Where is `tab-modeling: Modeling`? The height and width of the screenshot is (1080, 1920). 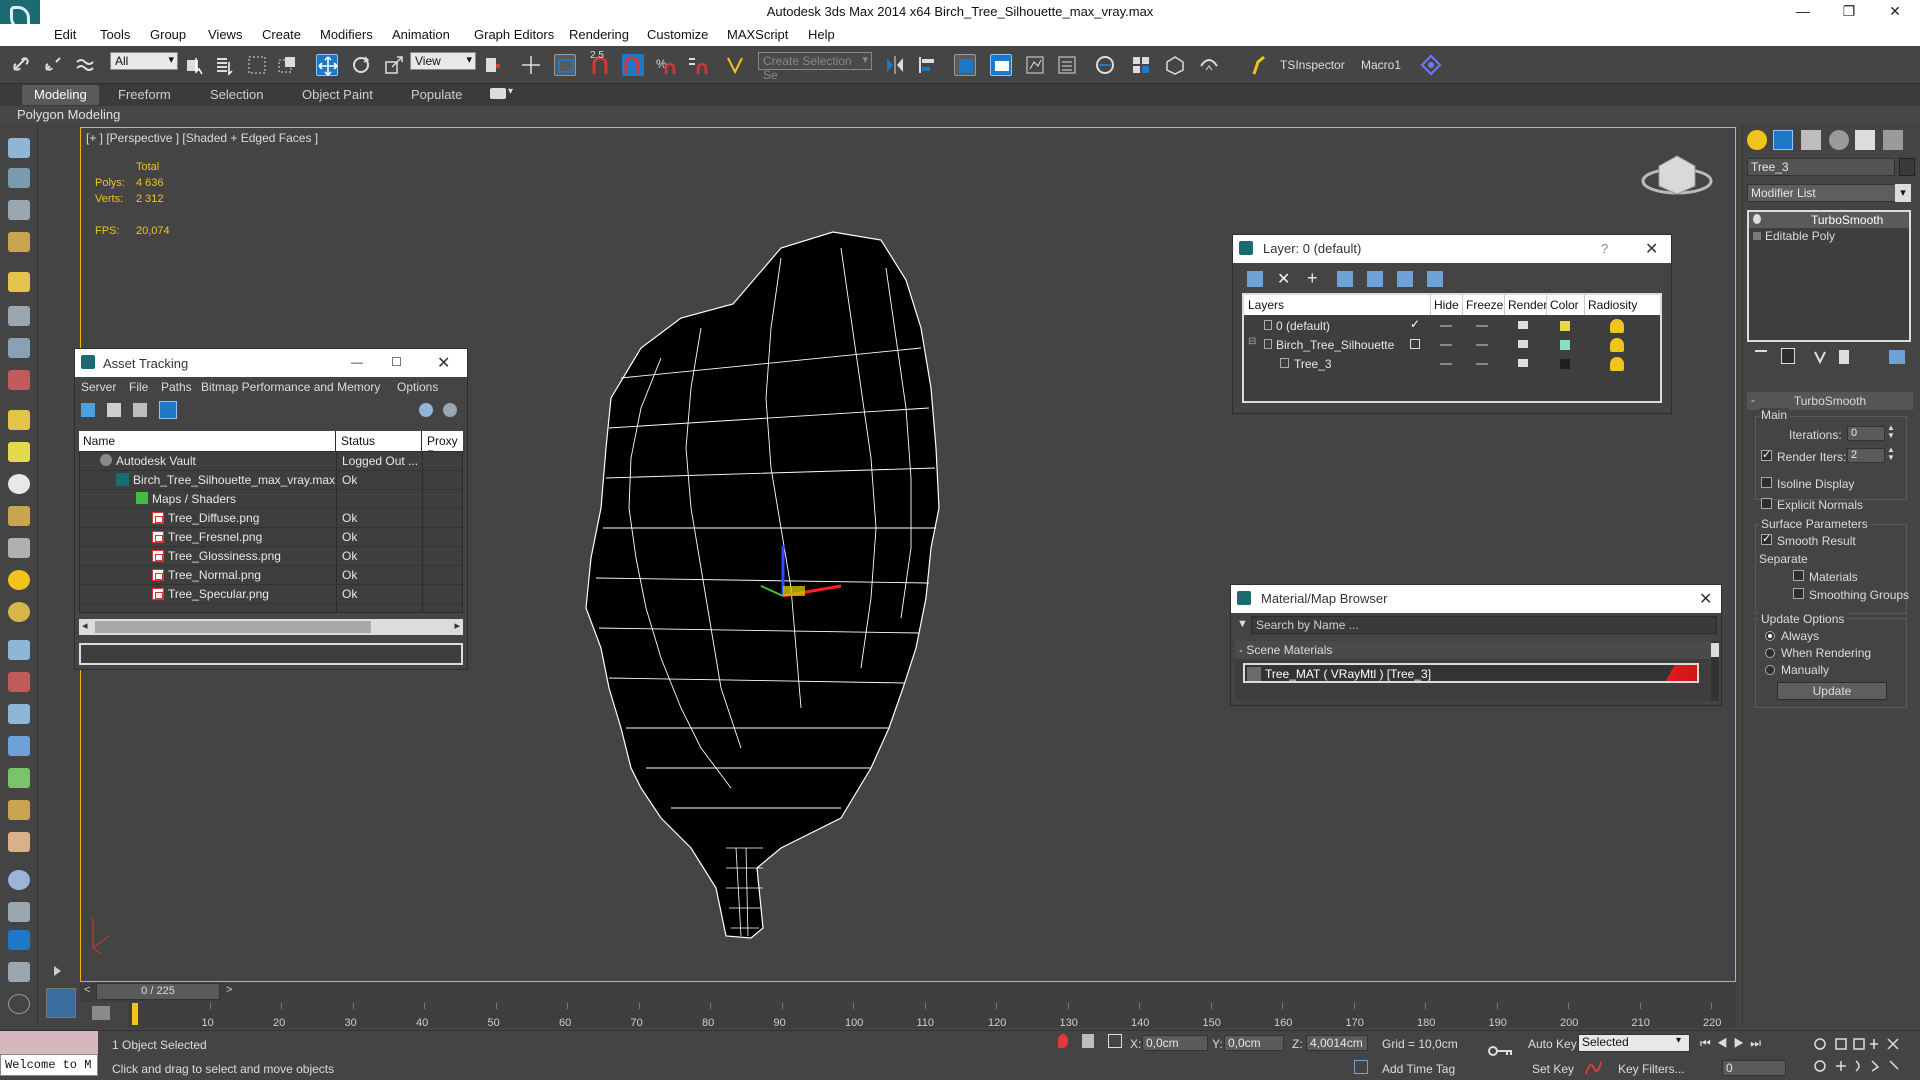 tab-modeling: Modeling is located at coordinates (60, 95).